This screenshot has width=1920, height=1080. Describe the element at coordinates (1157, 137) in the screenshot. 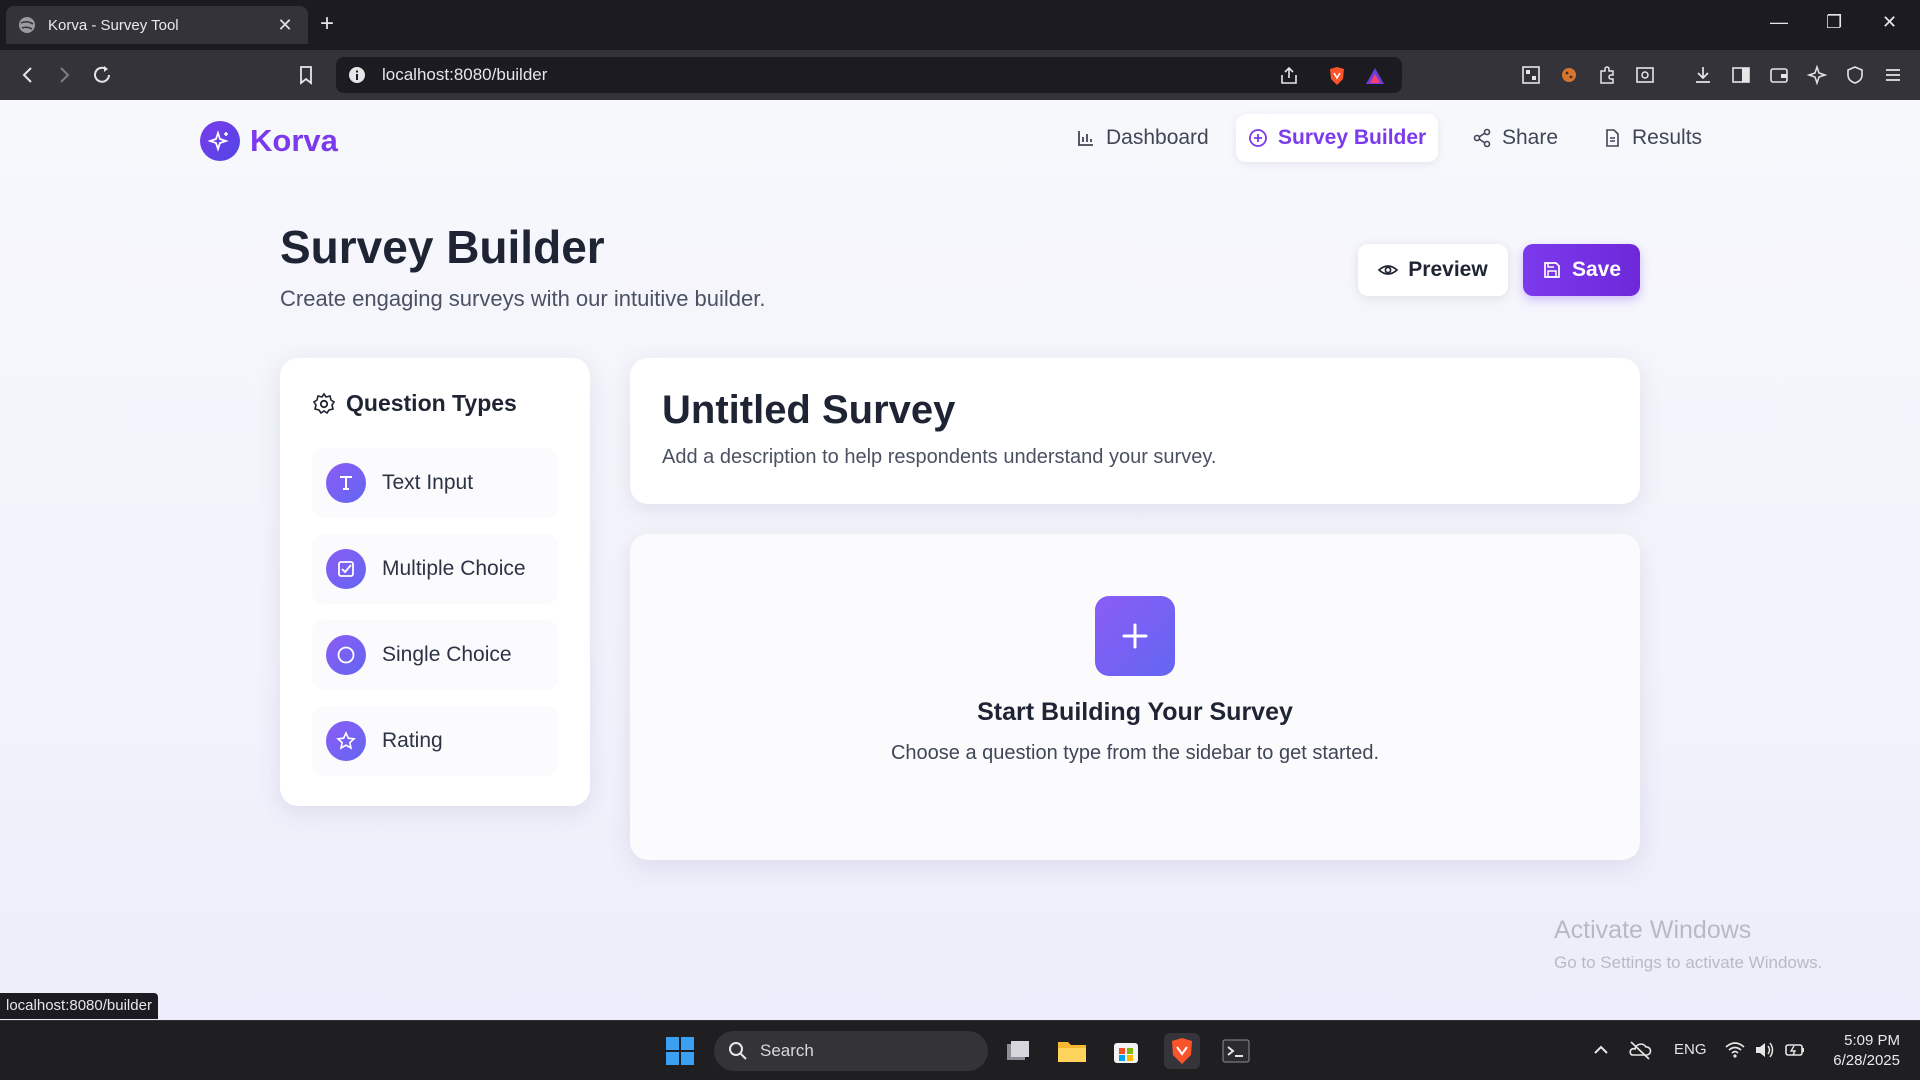

I see `nav-dashboard-label: Dashboard` at that location.